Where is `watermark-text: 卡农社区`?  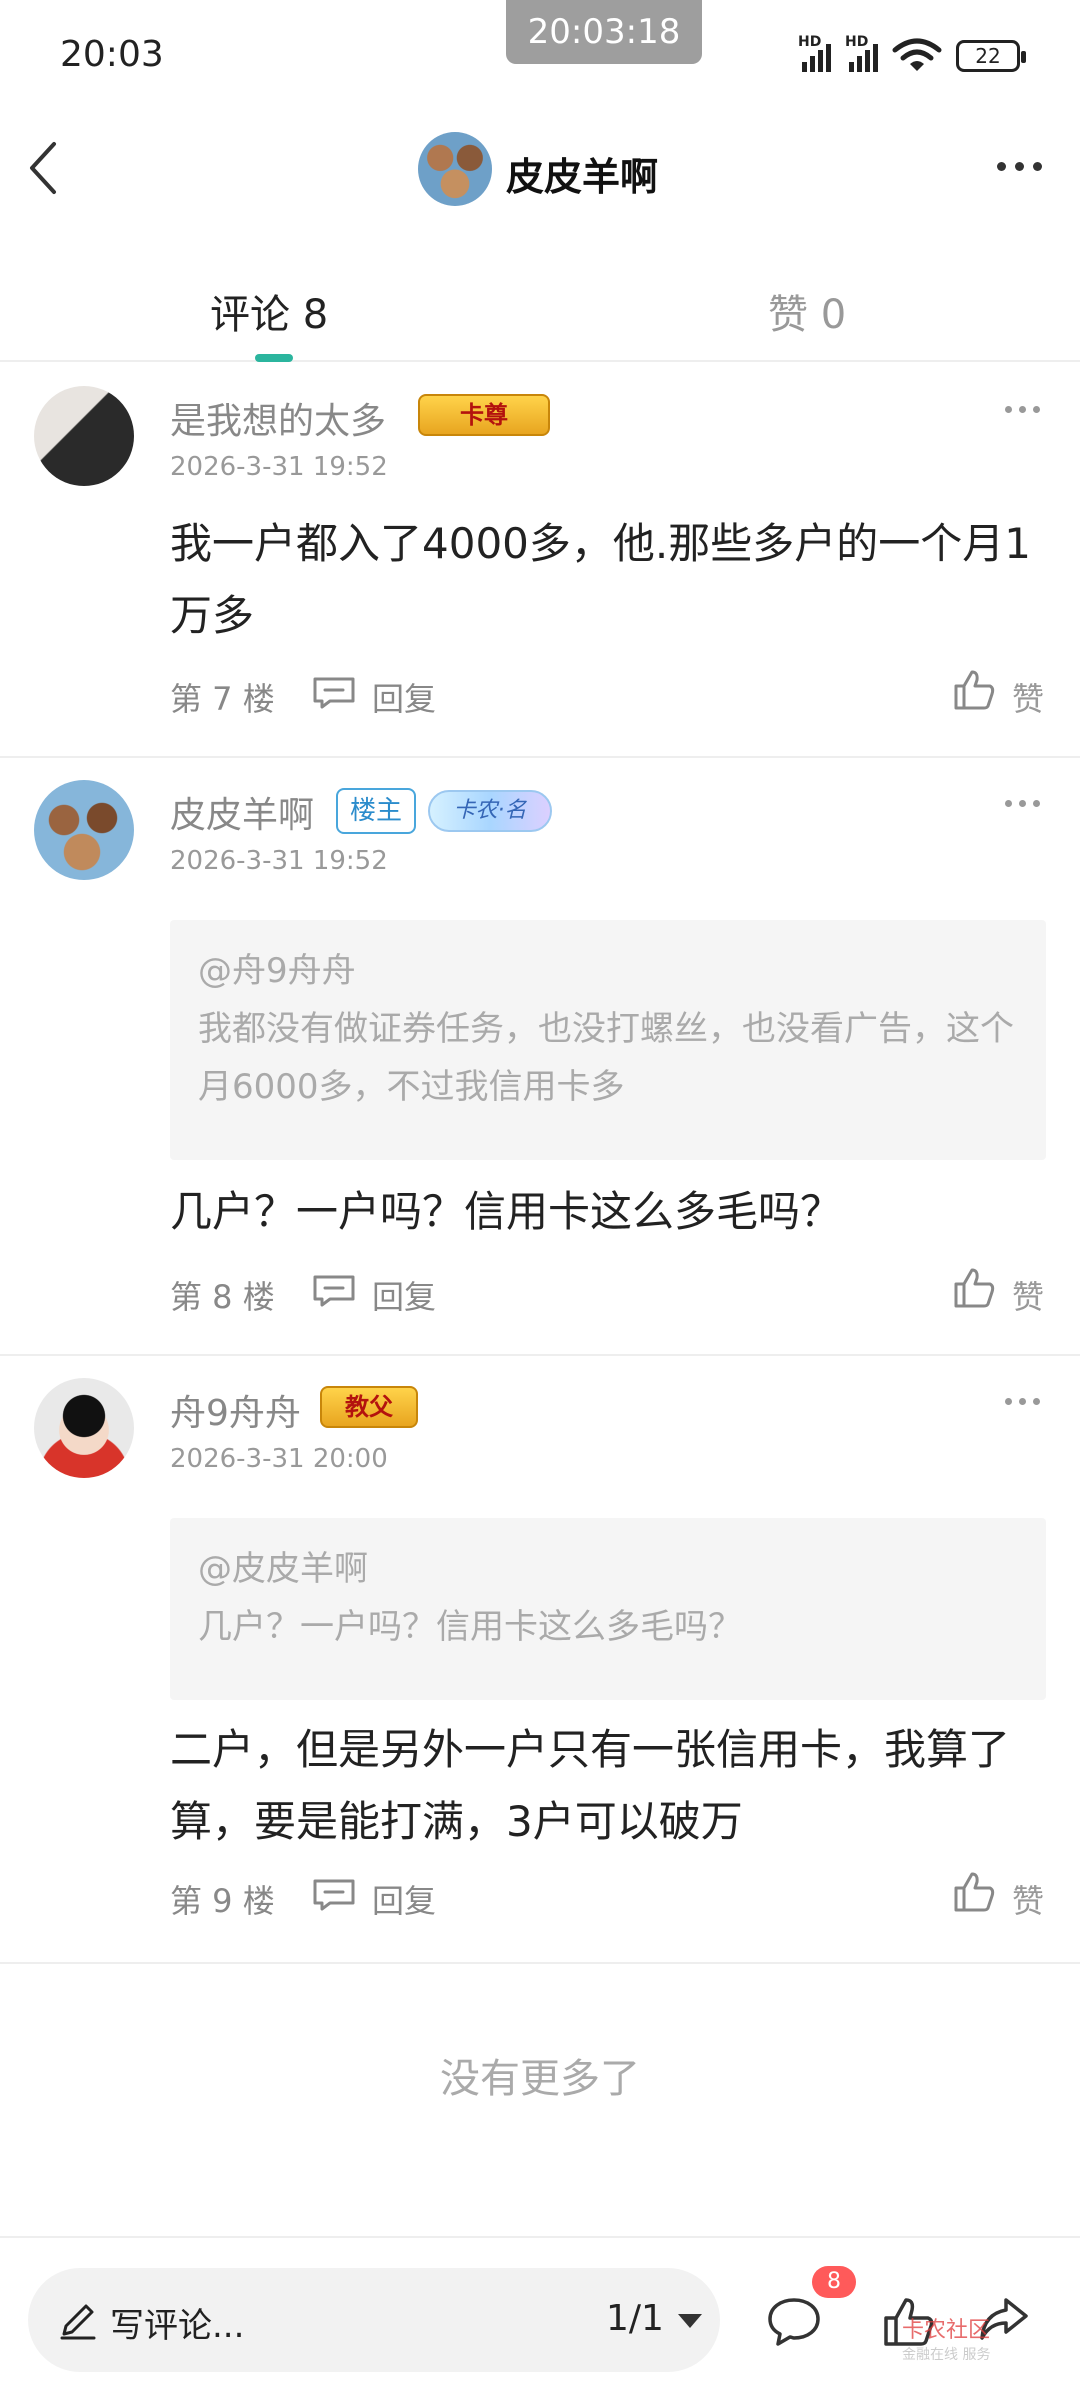
watermark-text: 卡农社区 is located at coordinates (946, 2330).